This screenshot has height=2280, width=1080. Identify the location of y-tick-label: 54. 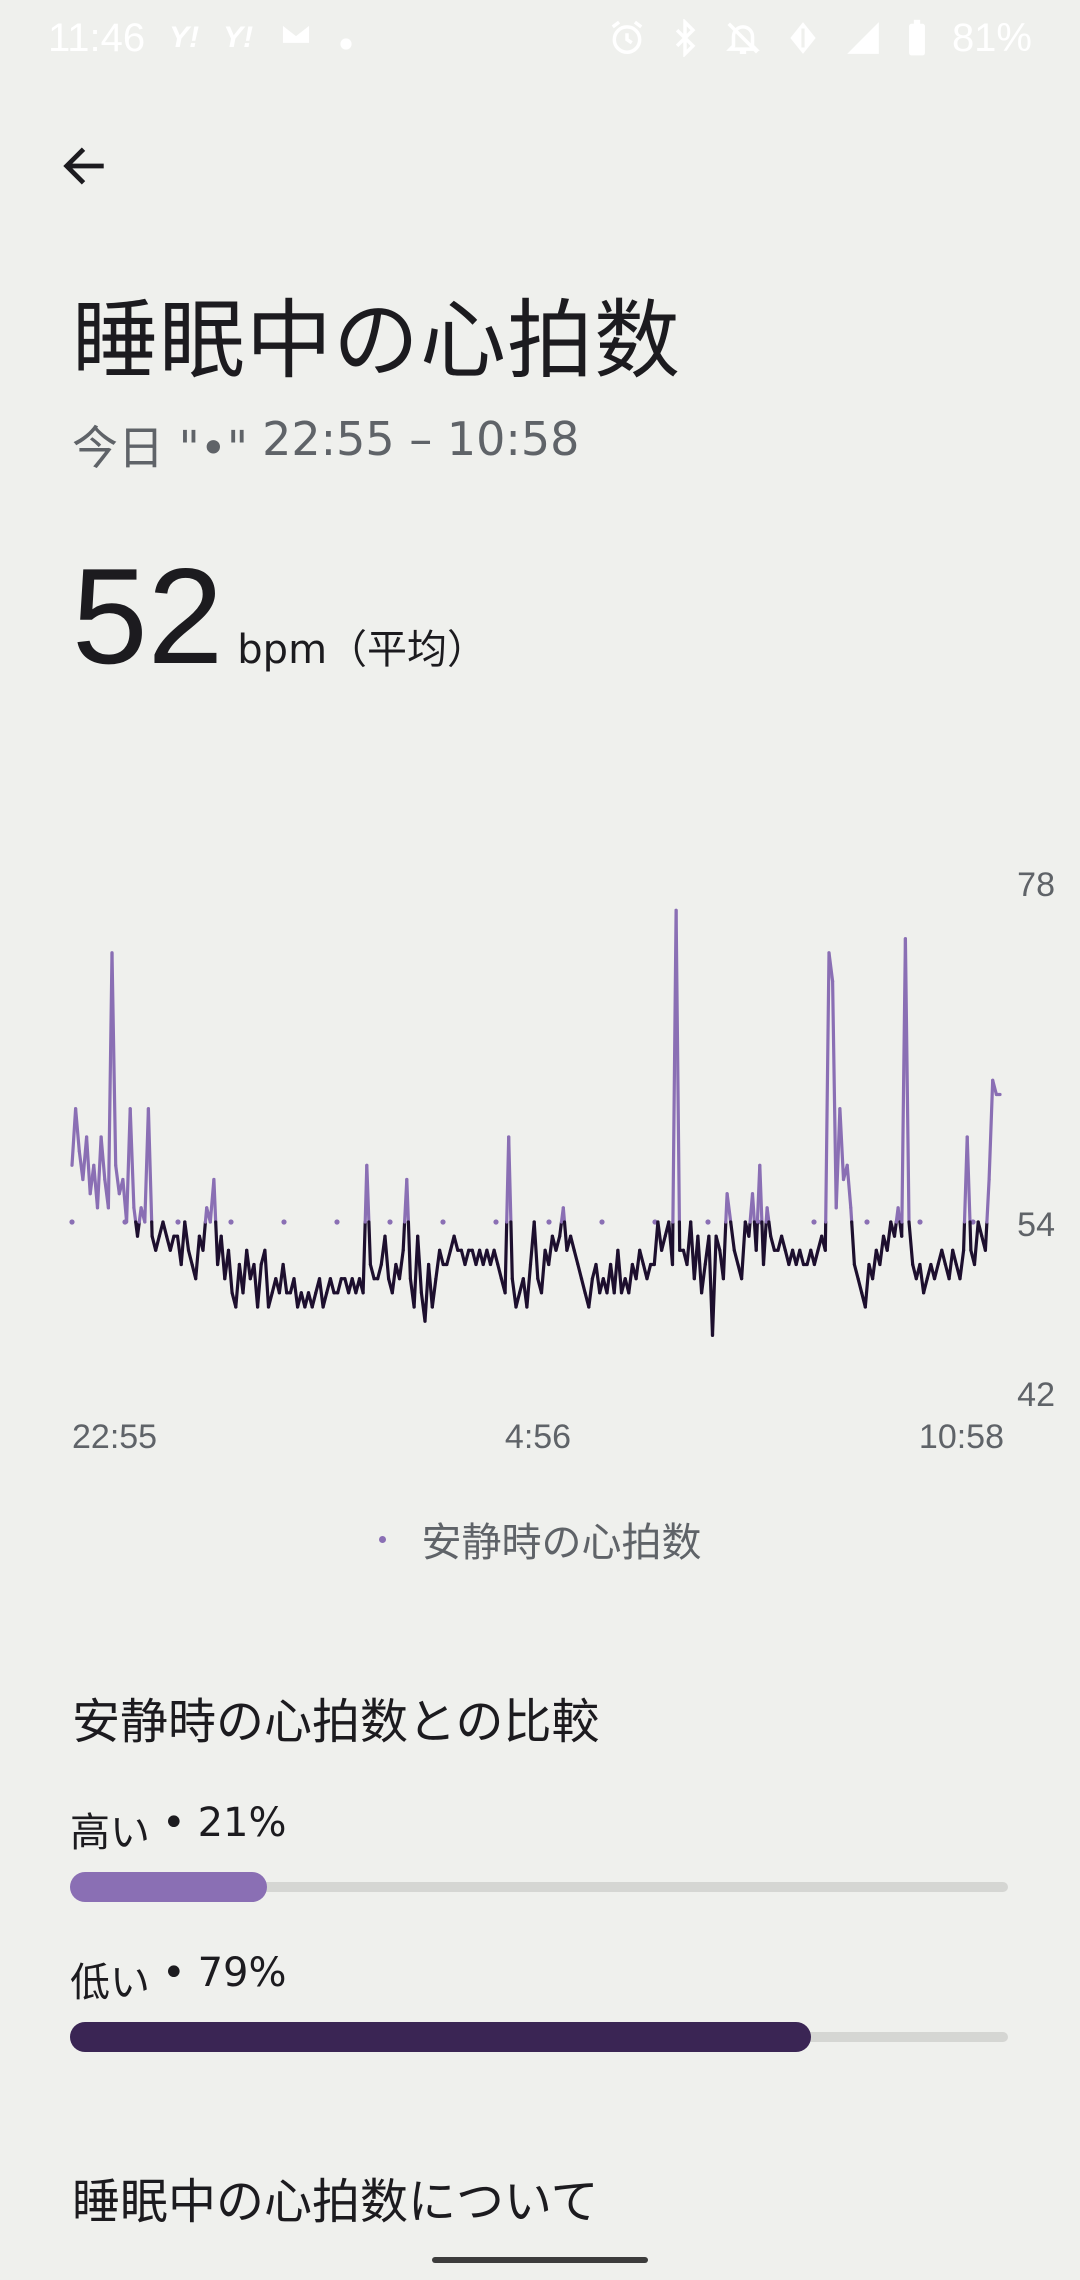
(1036, 1225).